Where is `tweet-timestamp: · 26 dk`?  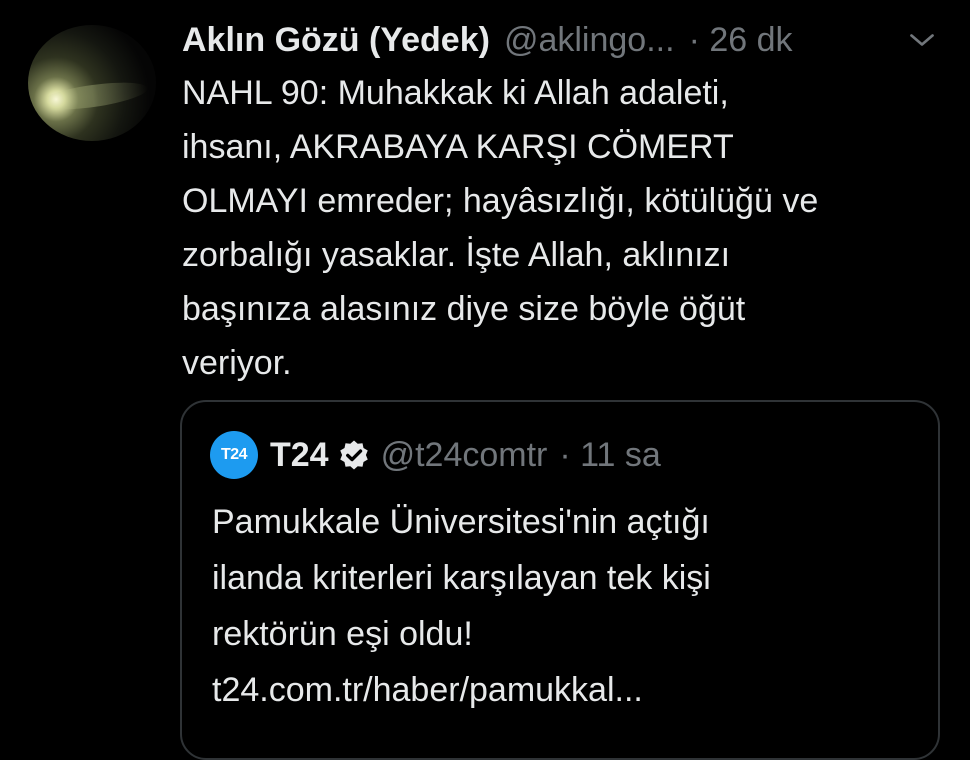 tweet-timestamp: · 26 dk is located at coordinates (741, 40).